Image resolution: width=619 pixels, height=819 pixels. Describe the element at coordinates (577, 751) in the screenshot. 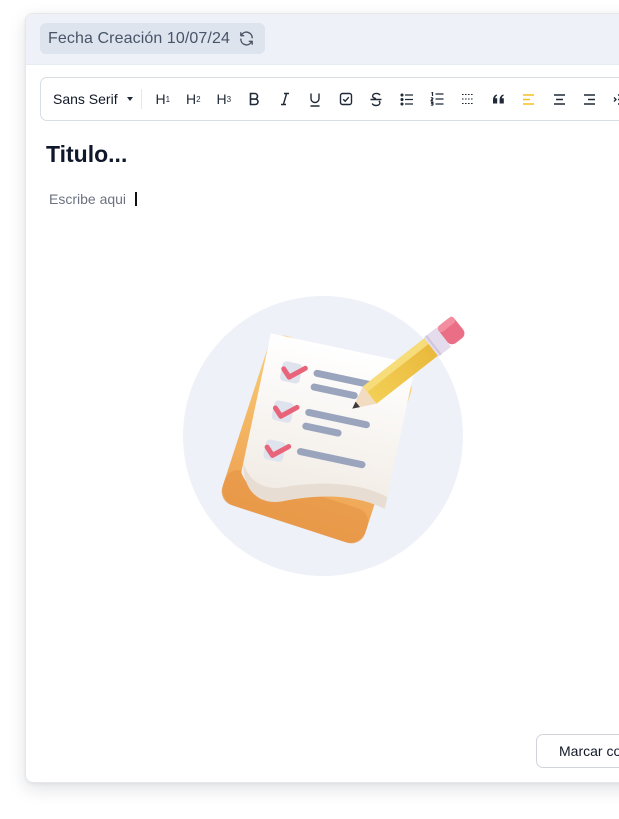

I see `mark-complete-button: Marcar co` at that location.